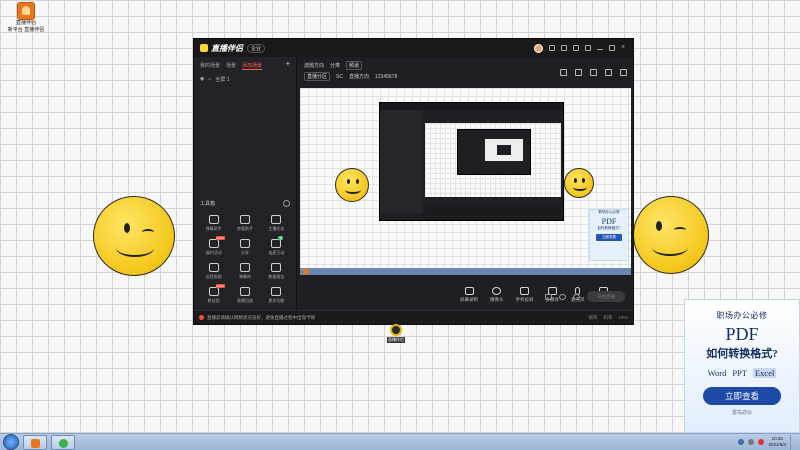 The image size is (800, 450). I want to click on tool-data-report: 数据报告, so click(276, 271).